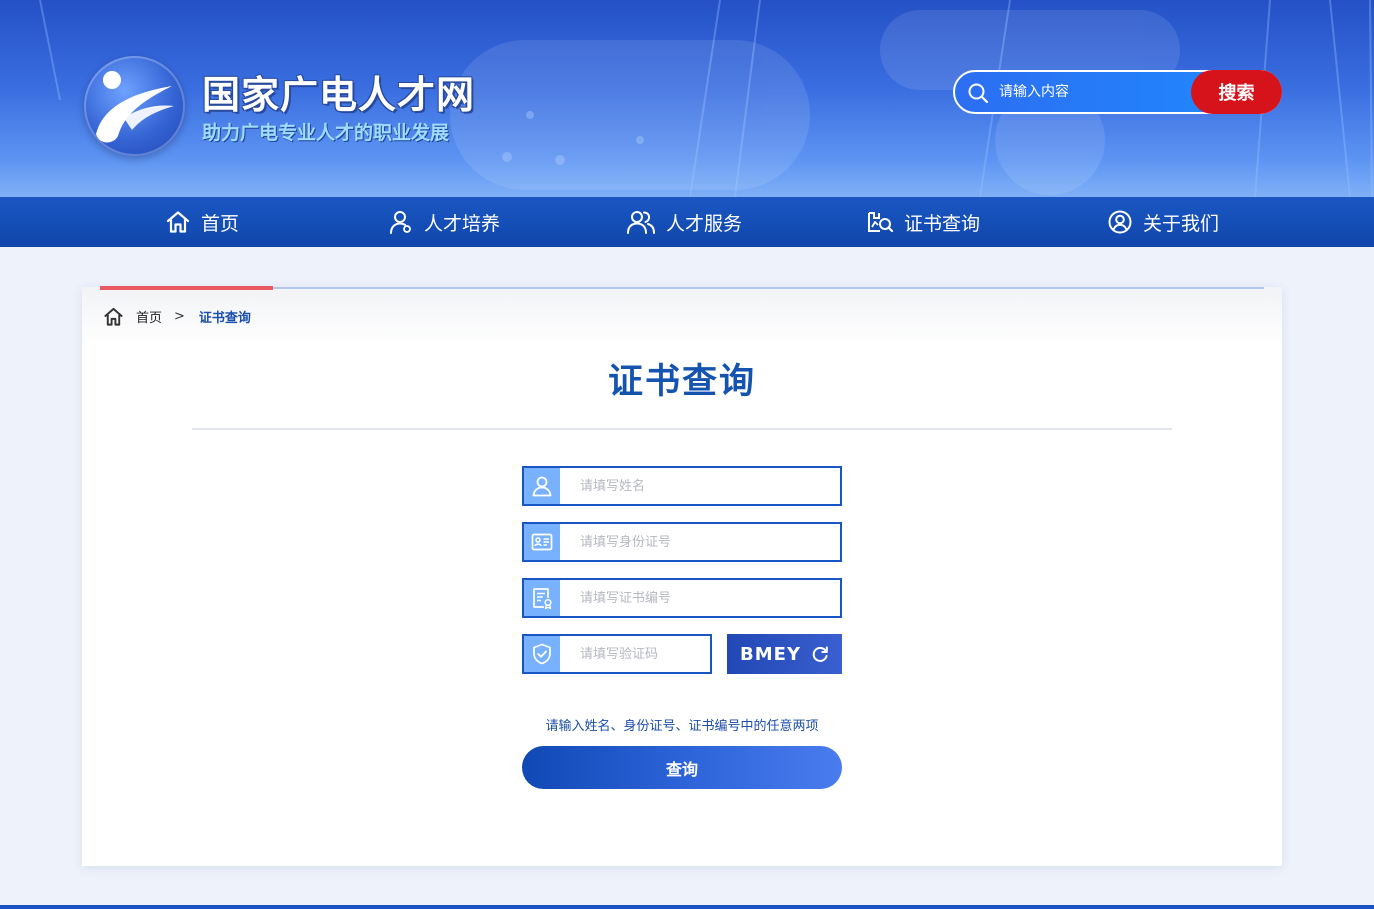 The image size is (1374, 909). What do you see at coordinates (224, 318) in the screenshot?
I see `breadcrumb-current: 证书查询` at bounding box center [224, 318].